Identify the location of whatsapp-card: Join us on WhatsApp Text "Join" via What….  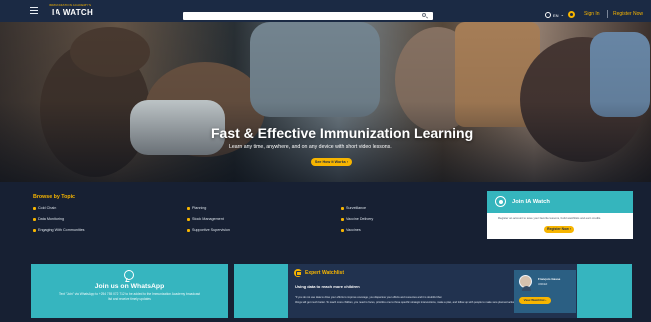
(129, 291).